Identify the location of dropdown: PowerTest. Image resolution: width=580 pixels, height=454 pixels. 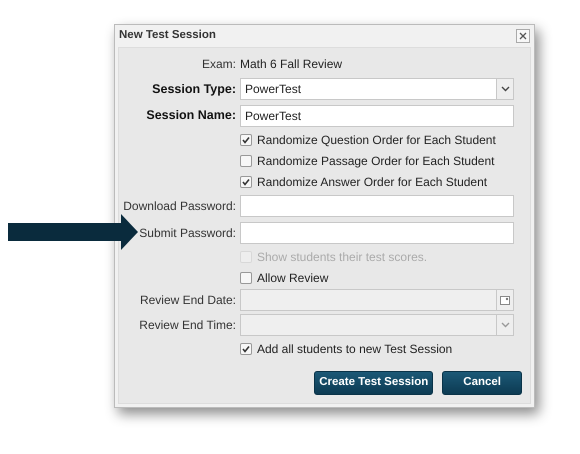
(377, 89).